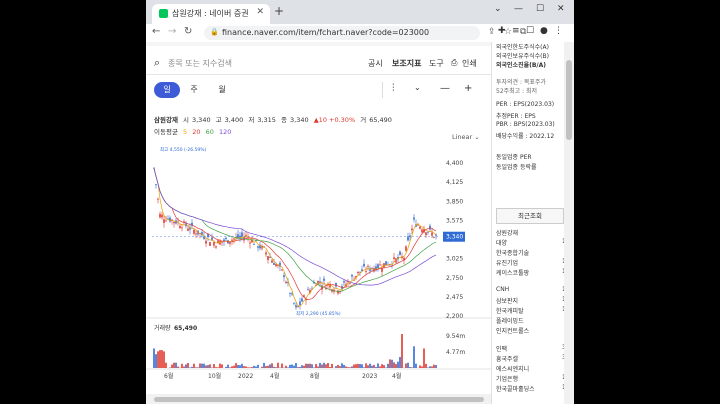  I want to click on change-value: ▲10 +0.30%, so click(334, 120).